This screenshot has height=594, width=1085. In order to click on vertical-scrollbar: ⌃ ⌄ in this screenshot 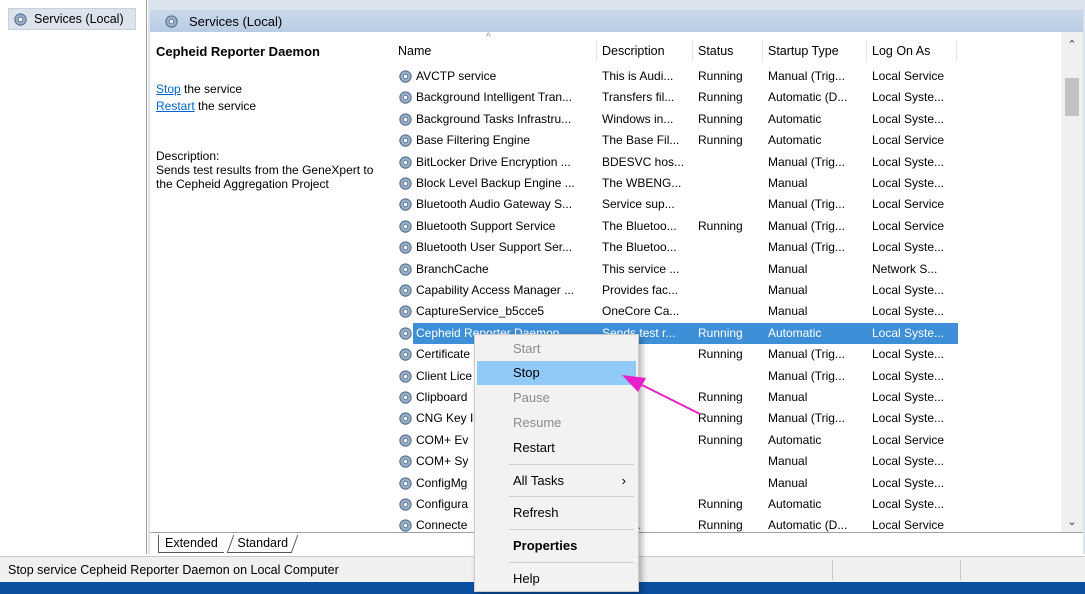, I will do `click(1072, 282)`.